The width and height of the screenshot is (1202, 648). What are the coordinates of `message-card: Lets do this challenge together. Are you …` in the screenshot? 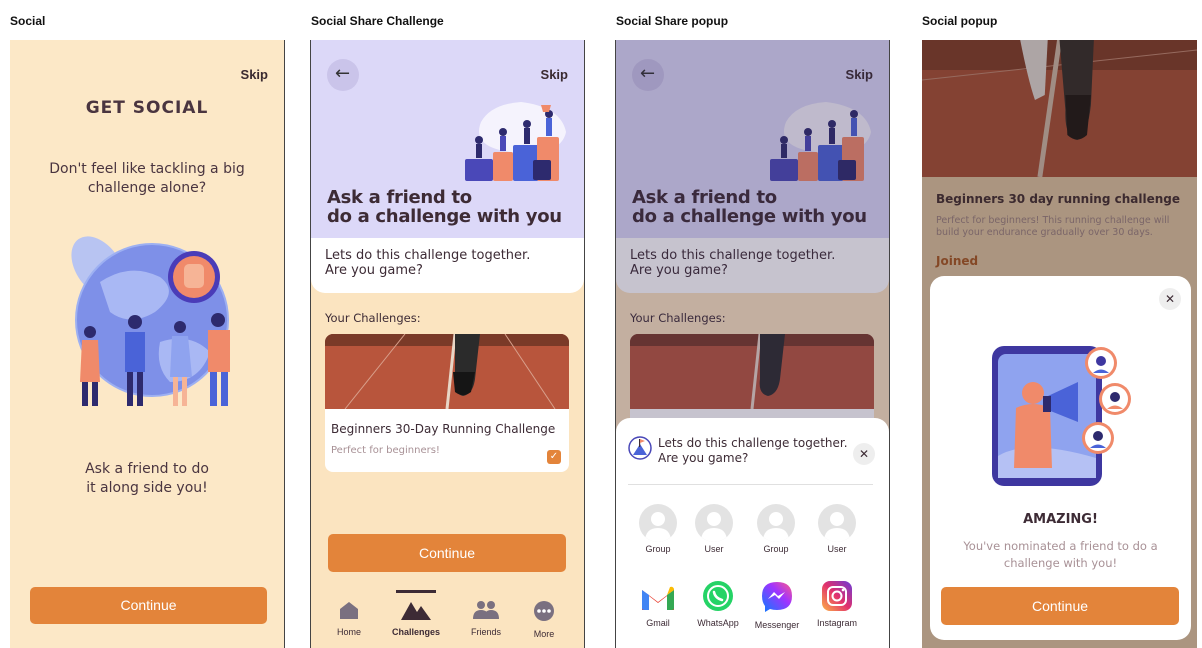 It's located at (447, 265).